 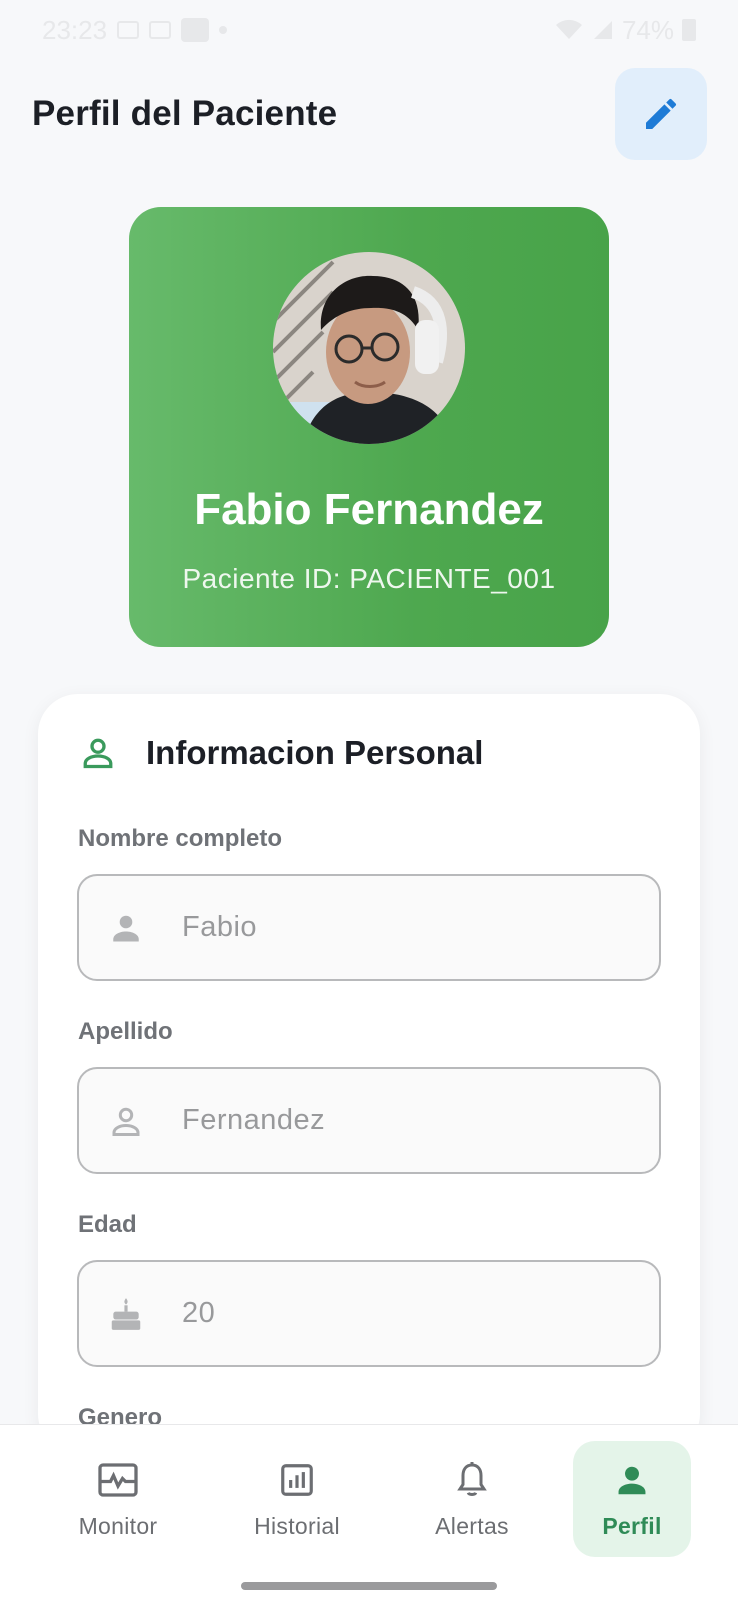 I want to click on pencil-icon, so click(x=661, y=113).